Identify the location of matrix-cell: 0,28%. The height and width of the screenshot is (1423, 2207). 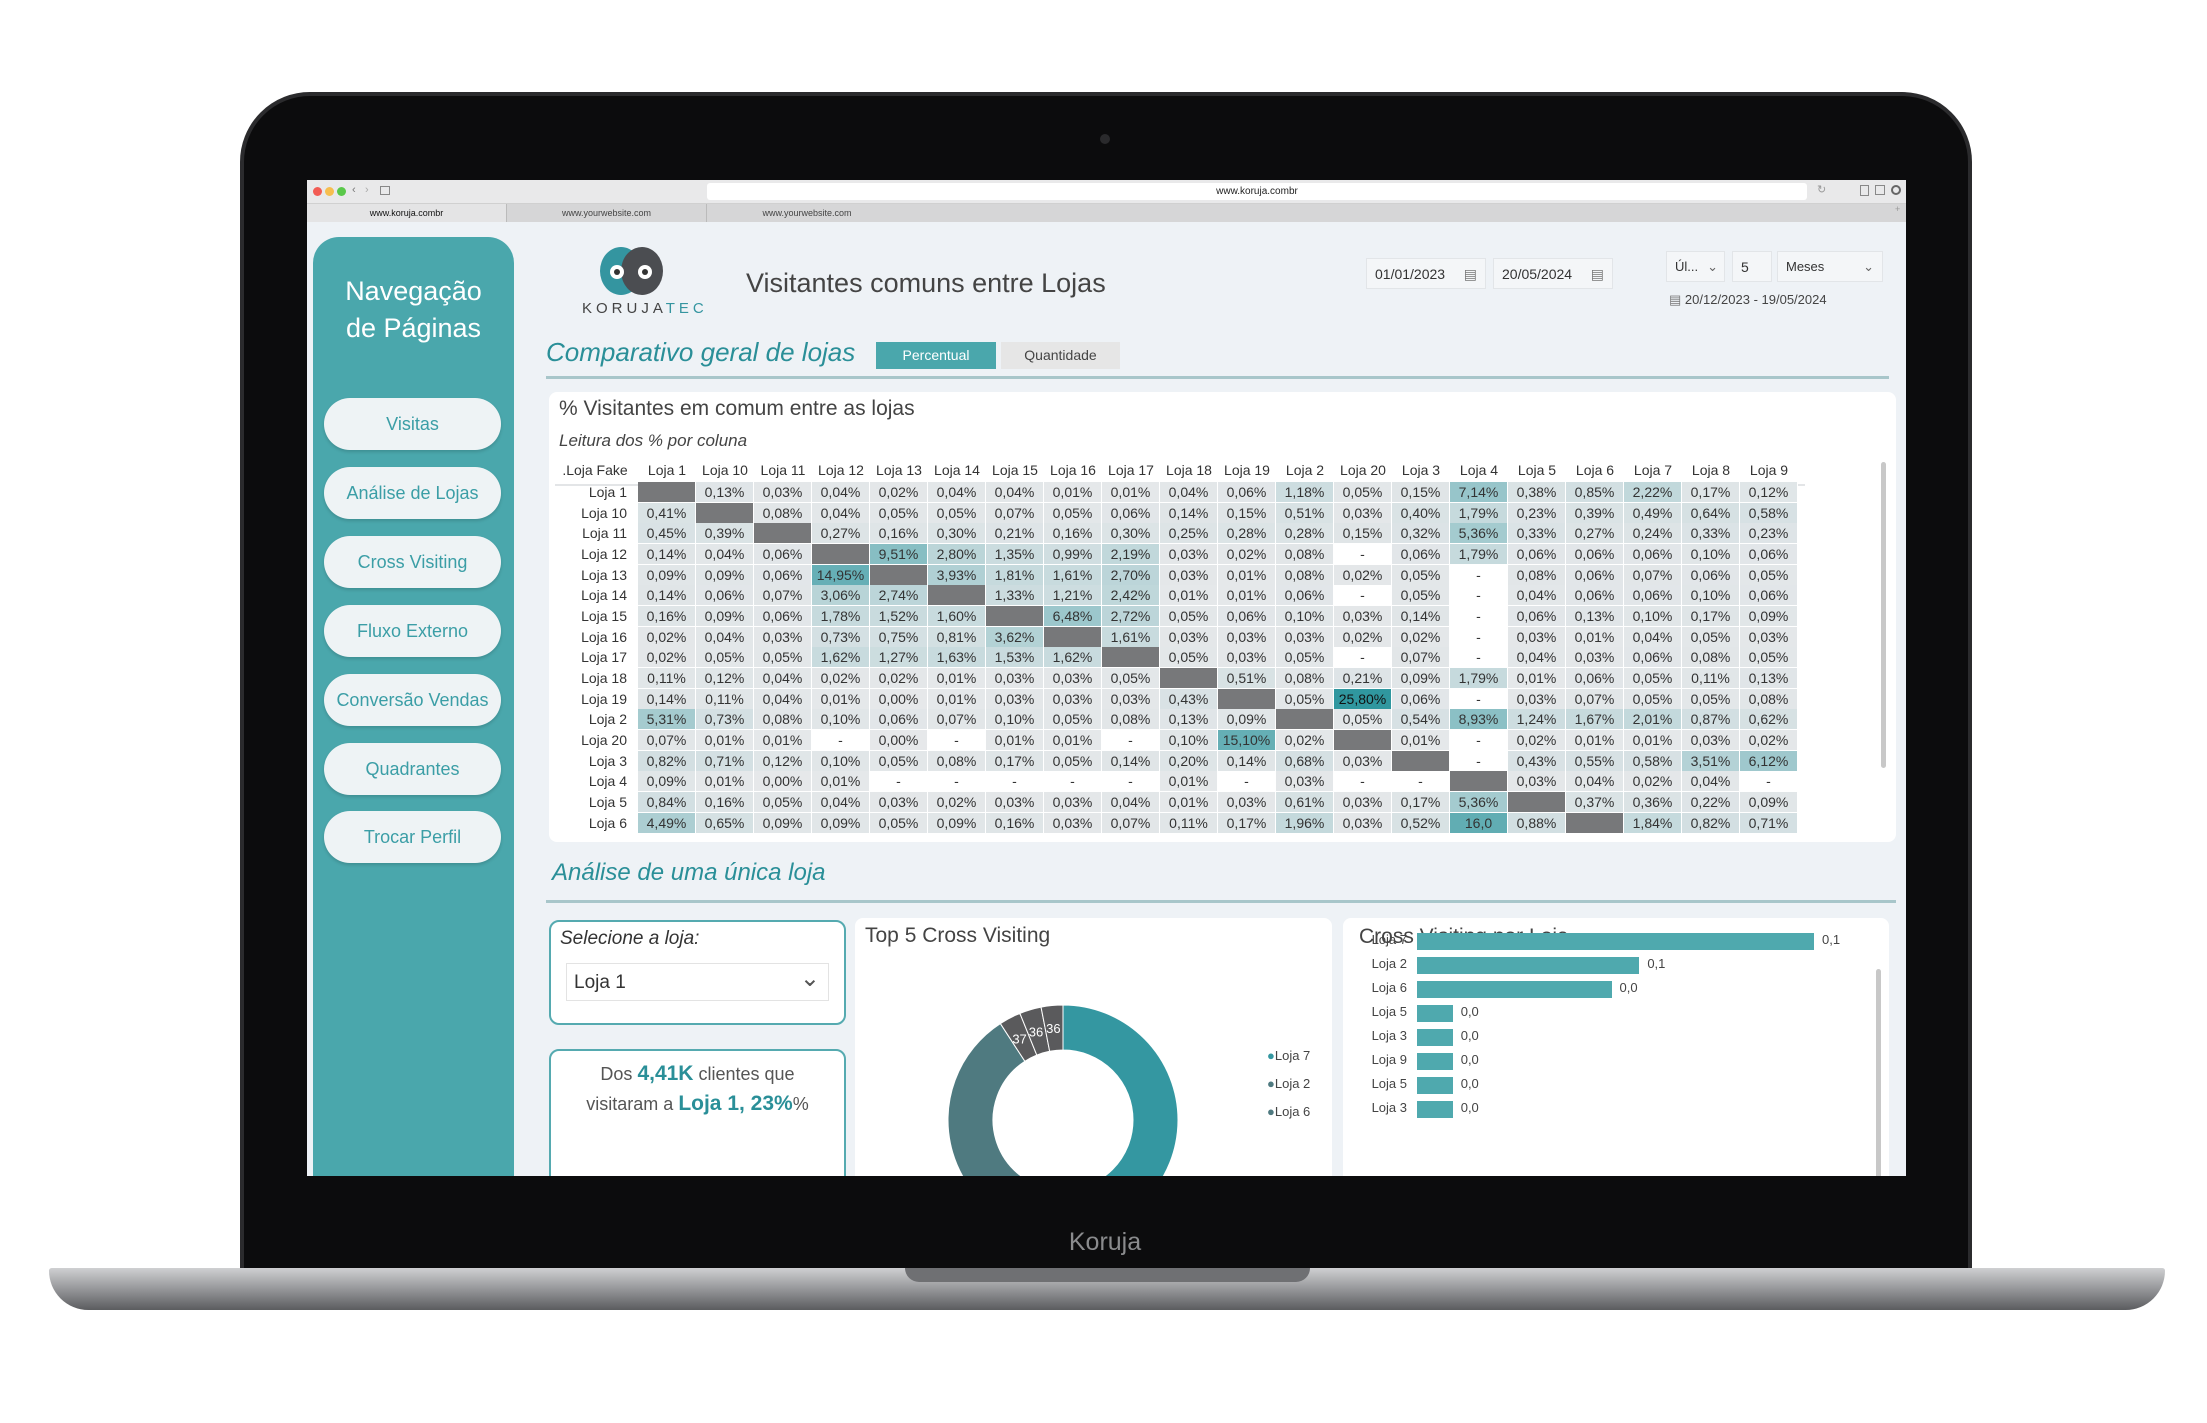
(1247, 533).